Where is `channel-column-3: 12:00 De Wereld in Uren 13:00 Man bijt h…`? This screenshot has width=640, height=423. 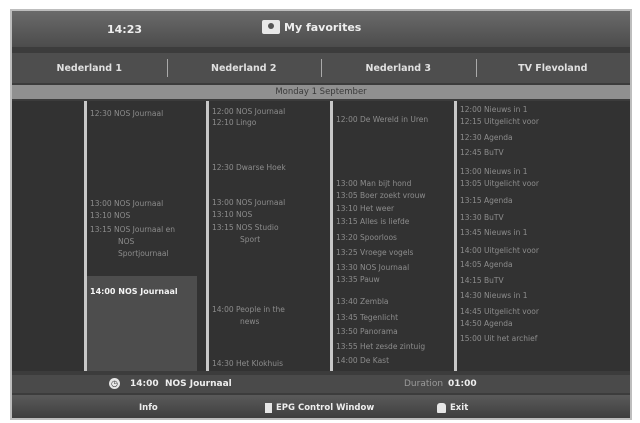 channel-column-3: 12:00 De Wereld in Uren 13:00 Man bijt h… is located at coordinates (390, 236).